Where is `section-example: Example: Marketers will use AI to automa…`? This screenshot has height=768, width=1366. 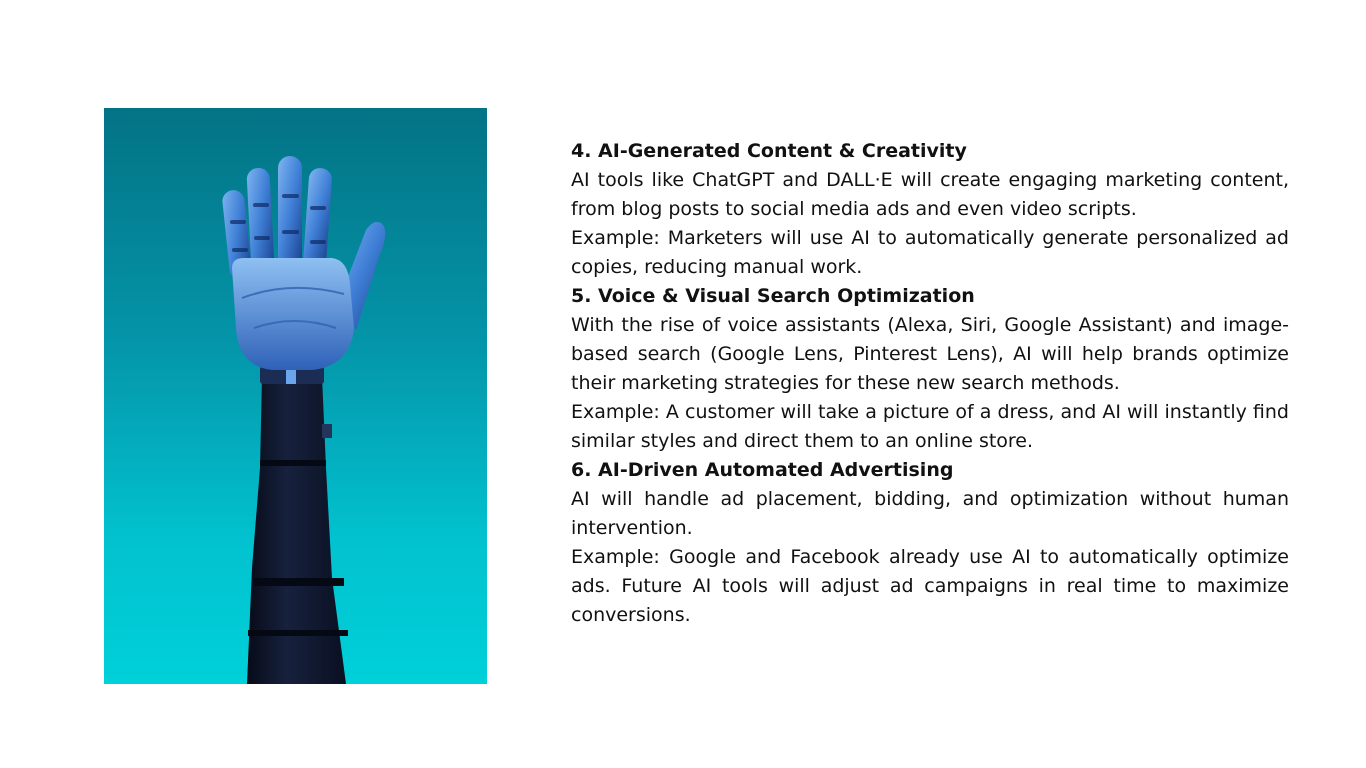 section-example: Example: Marketers will use AI to automa… is located at coordinates (930, 252).